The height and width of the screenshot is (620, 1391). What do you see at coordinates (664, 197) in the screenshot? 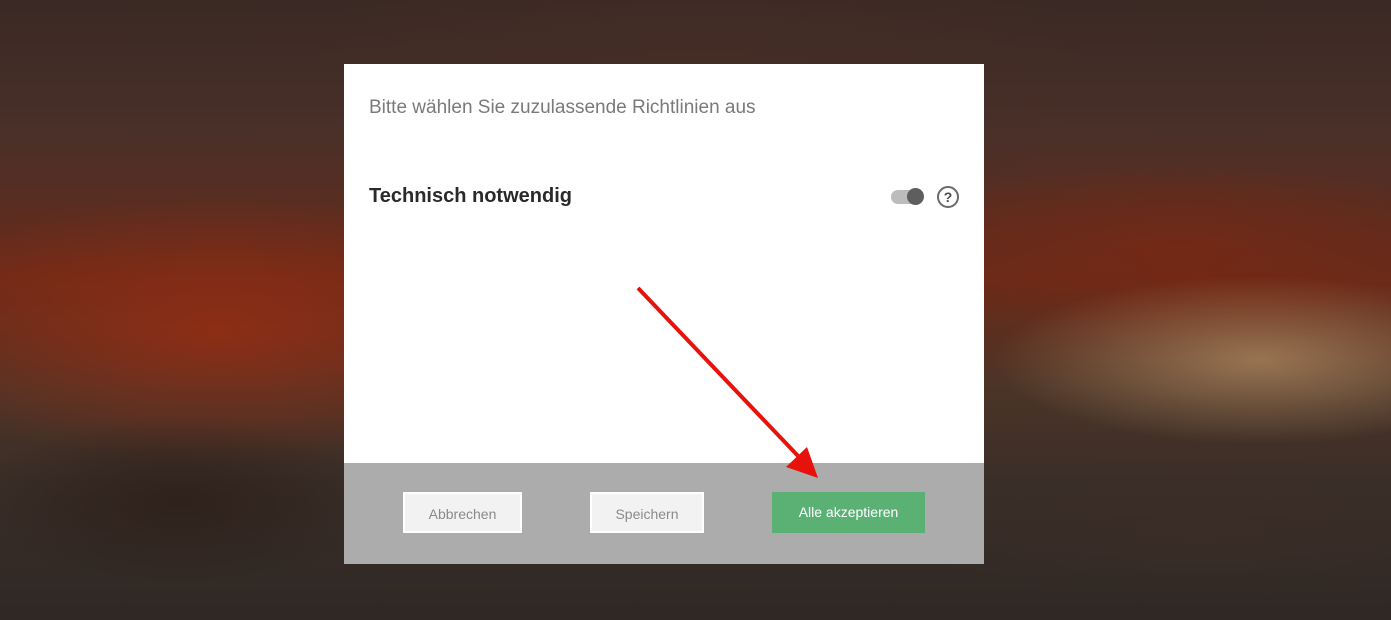
I see `policy-row-technical: Technisch notwendig ?` at bounding box center [664, 197].